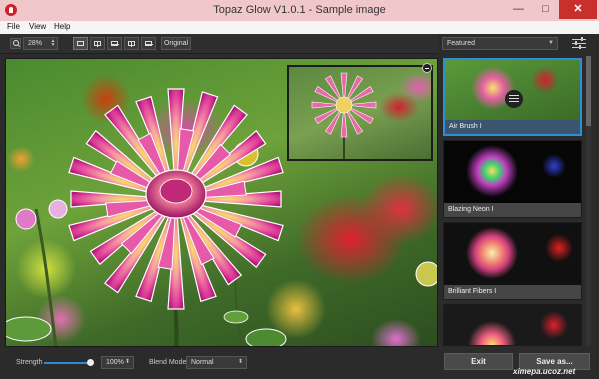  What do you see at coordinates (240, 362) in the screenshot?
I see `chevron-down-icon: ⬍` at bounding box center [240, 362].